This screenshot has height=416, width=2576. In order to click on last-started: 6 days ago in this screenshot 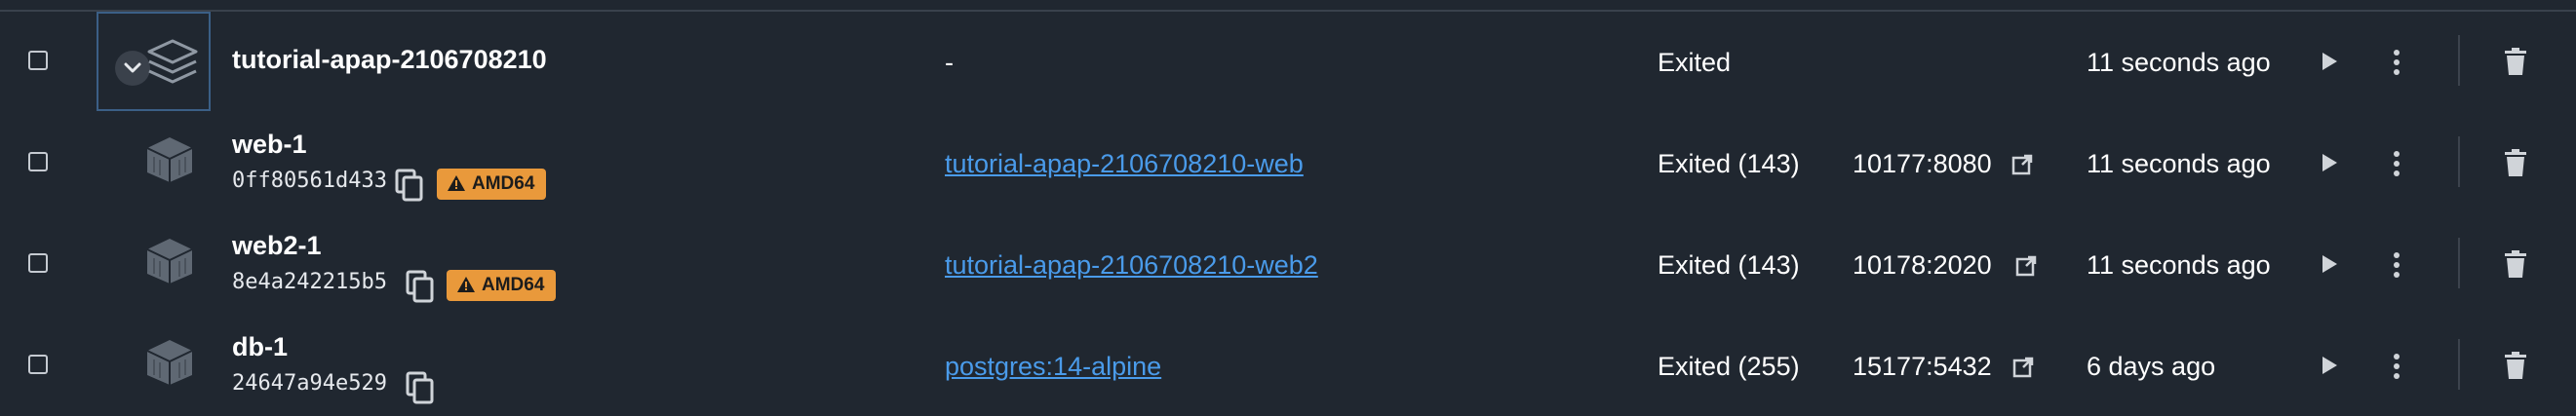, I will do `click(2151, 366)`.